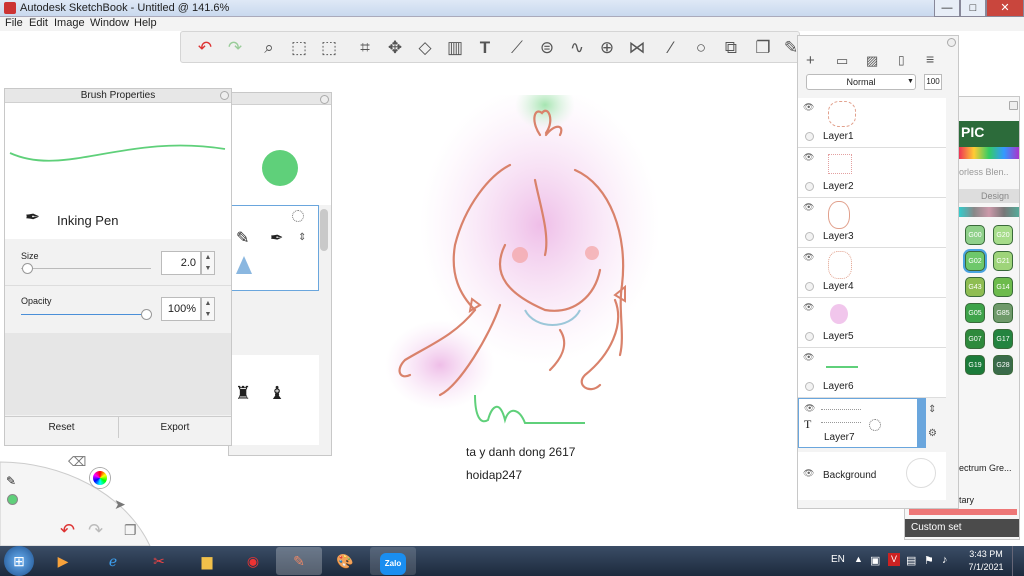  What do you see at coordinates (1003, 339) in the screenshot?
I see `copic-swatch: G17` at bounding box center [1003, 339].